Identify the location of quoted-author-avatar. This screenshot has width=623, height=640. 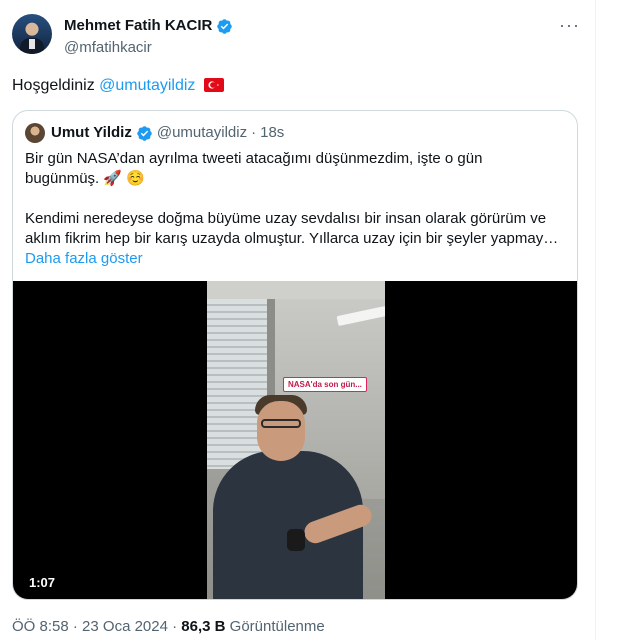
(35, 133).